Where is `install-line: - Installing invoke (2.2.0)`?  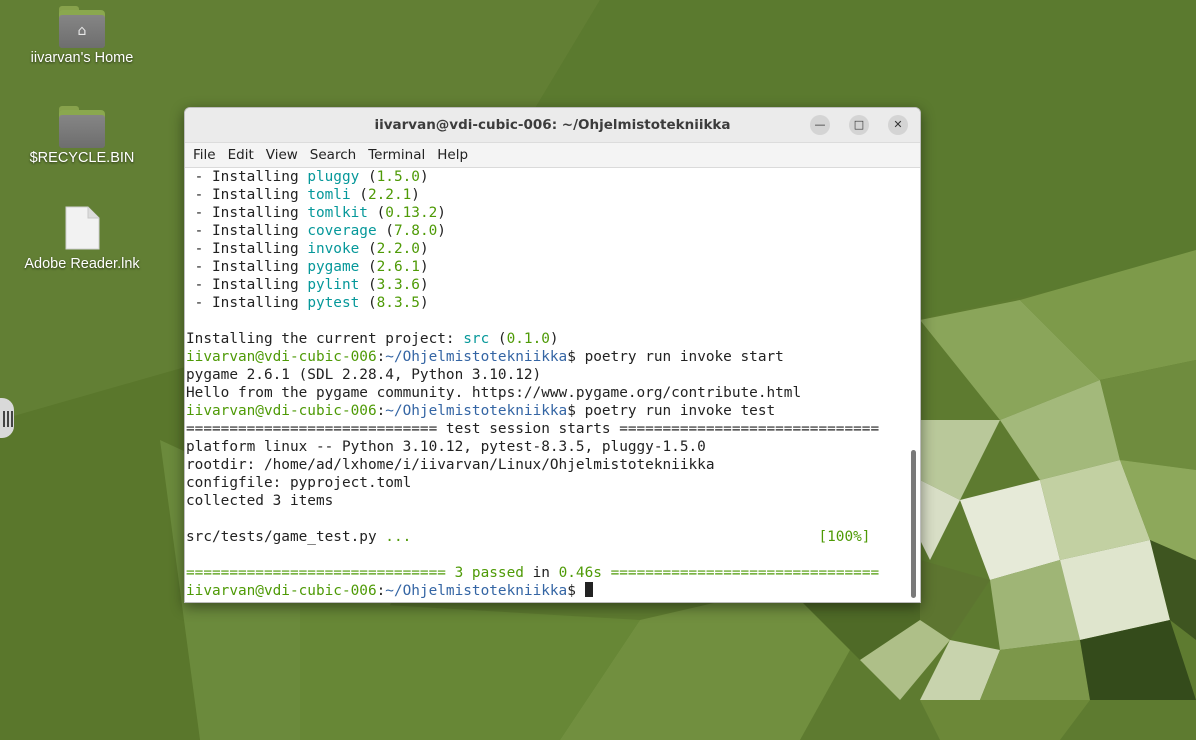 install-line: - Installing invoke (2.2.0) is located at coordinates (307, 249).